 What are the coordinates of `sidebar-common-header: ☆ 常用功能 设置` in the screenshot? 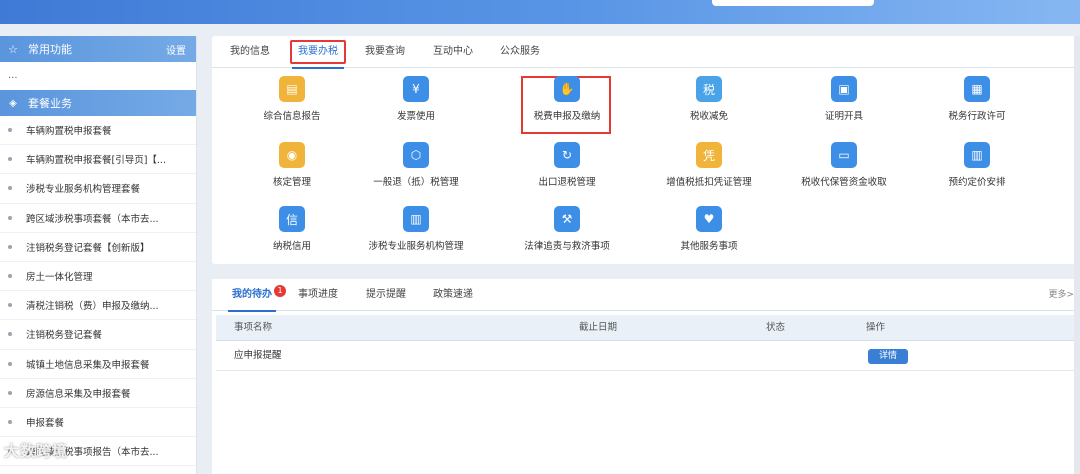 It's located at (98, 49).